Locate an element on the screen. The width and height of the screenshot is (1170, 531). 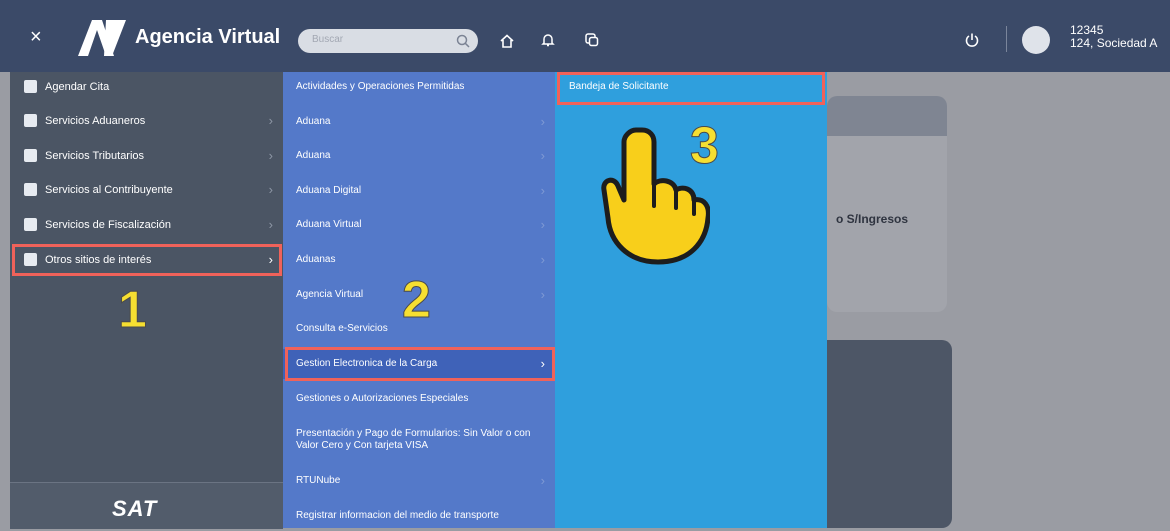
app-title: Agencia Virtual is located at coordinates (208, 37).